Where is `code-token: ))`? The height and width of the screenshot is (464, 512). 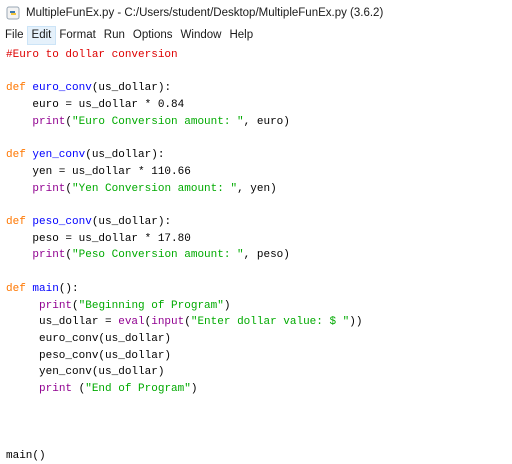 code-token: )) is located at coordinates (356, 322).